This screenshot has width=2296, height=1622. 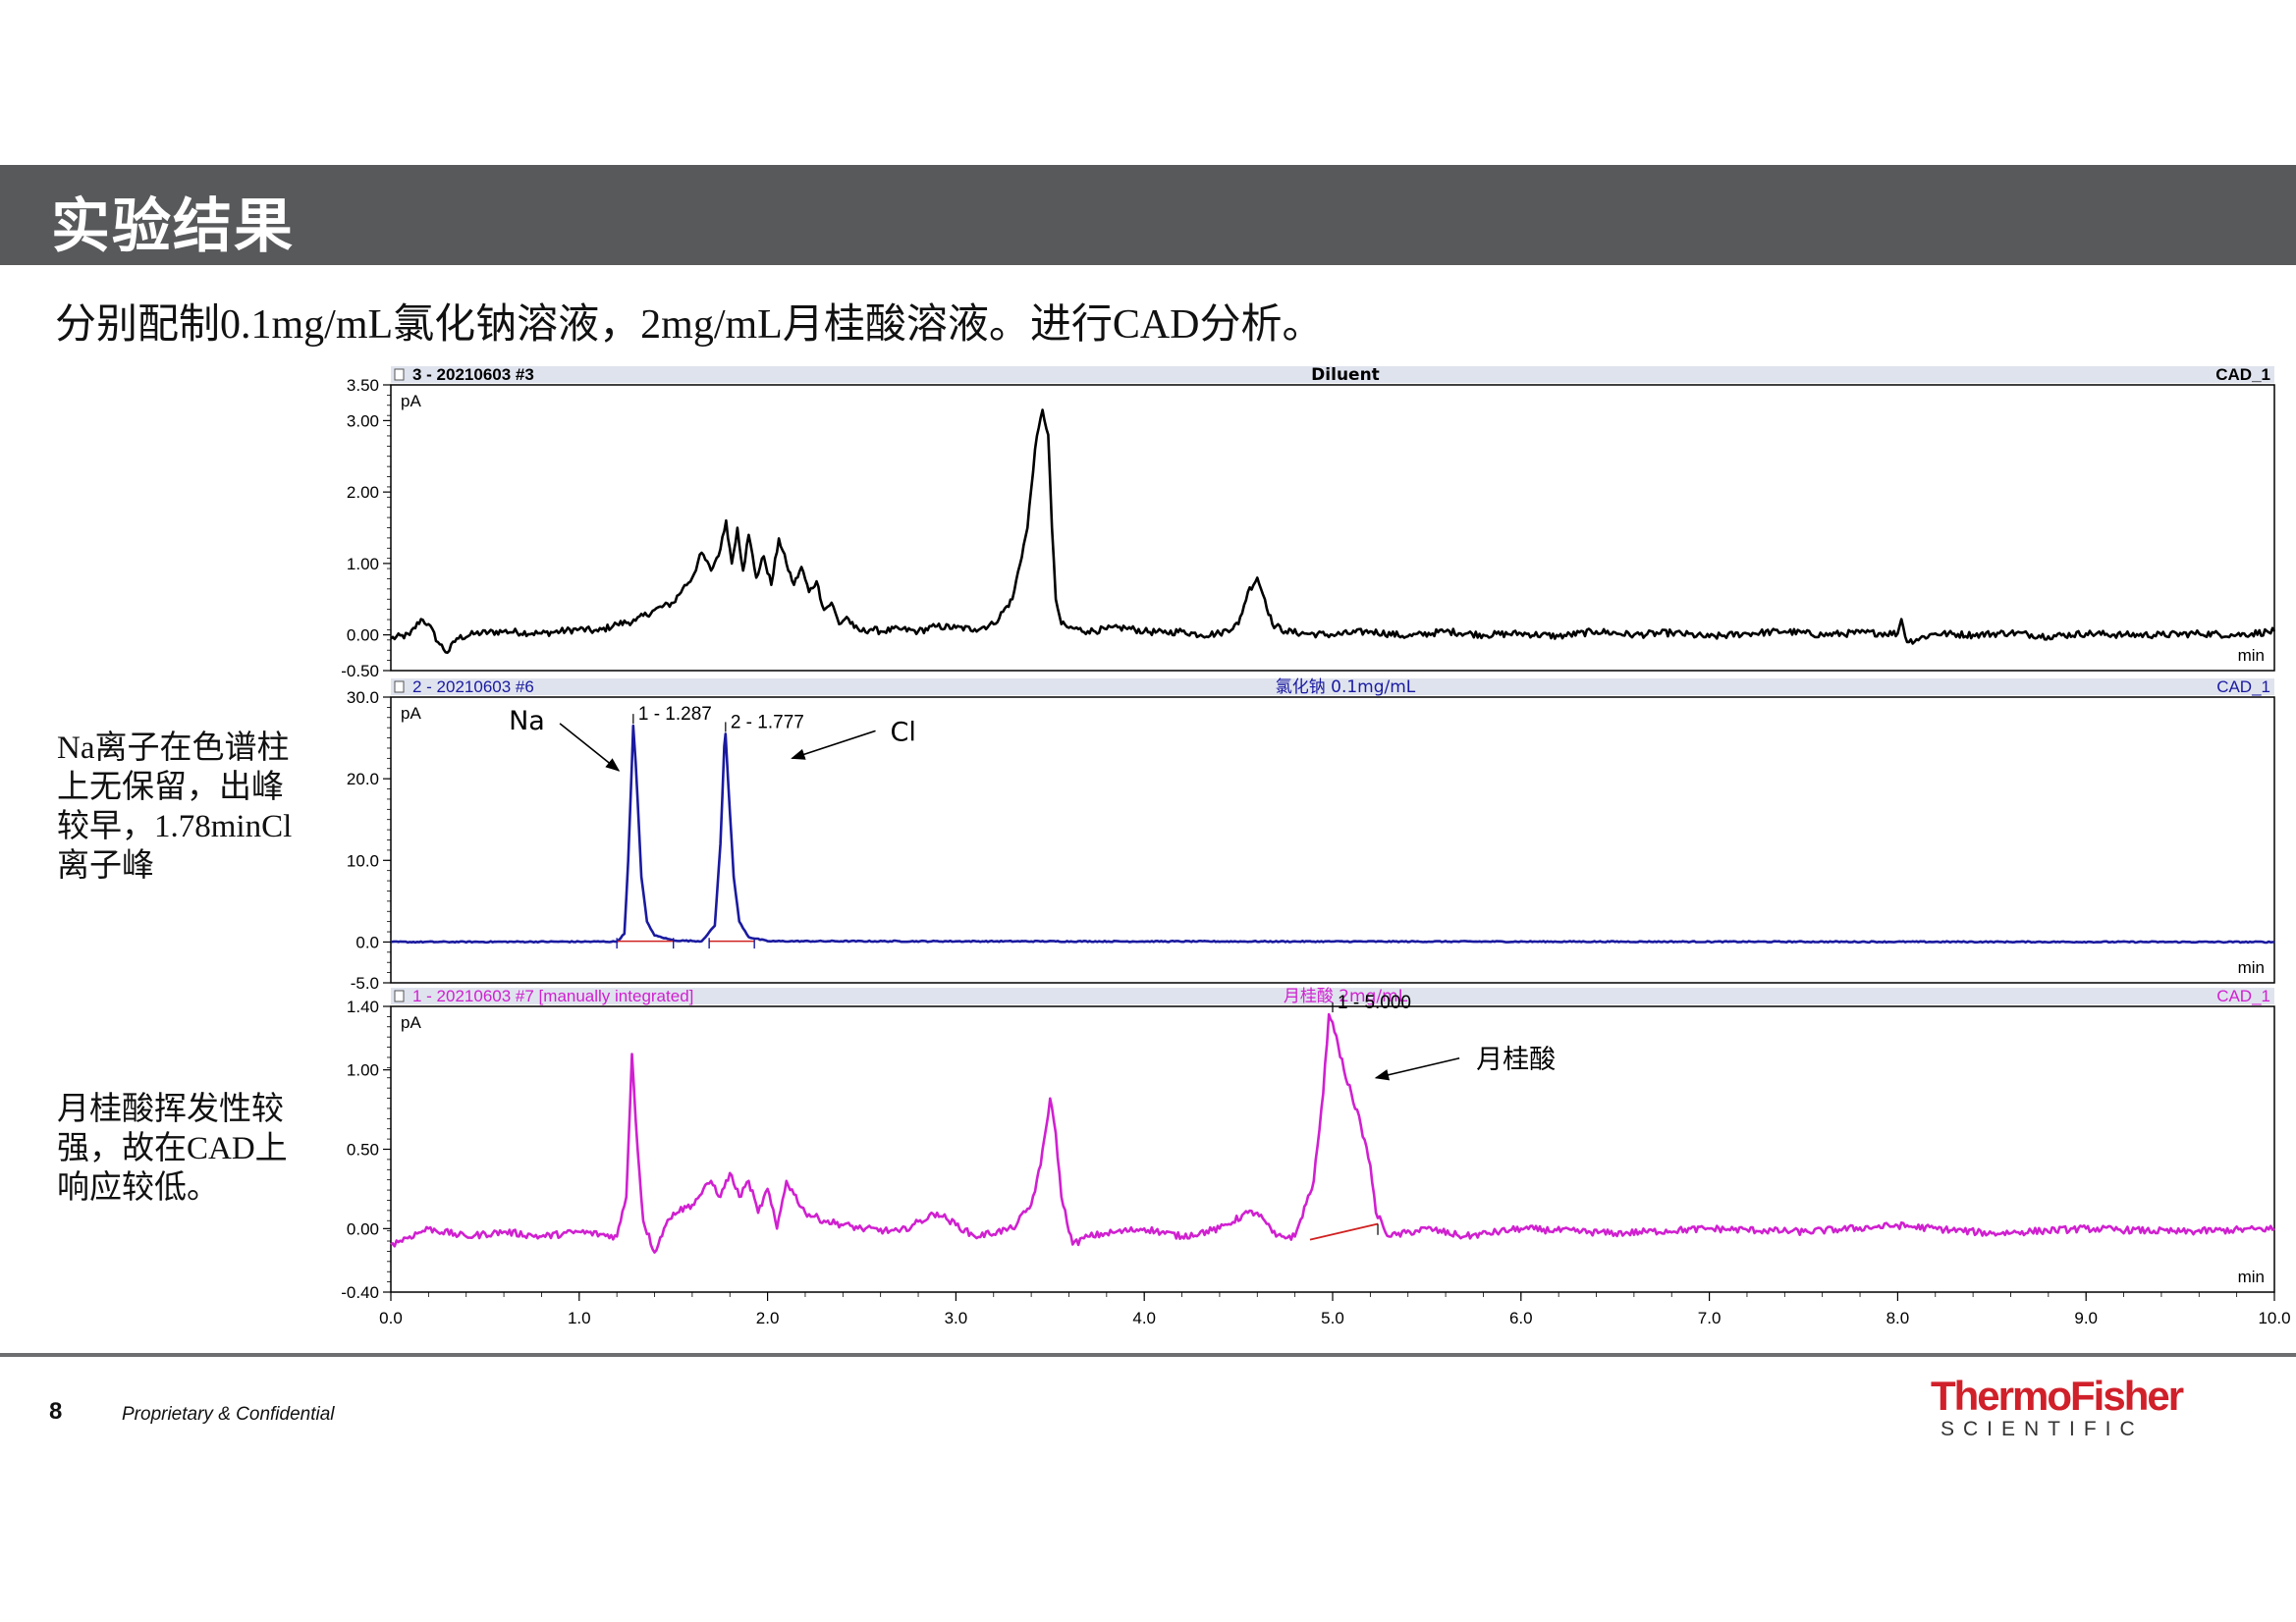 I want to click on panel-header-left: 3 - 20210603 #3, so click(x=473, y=374).